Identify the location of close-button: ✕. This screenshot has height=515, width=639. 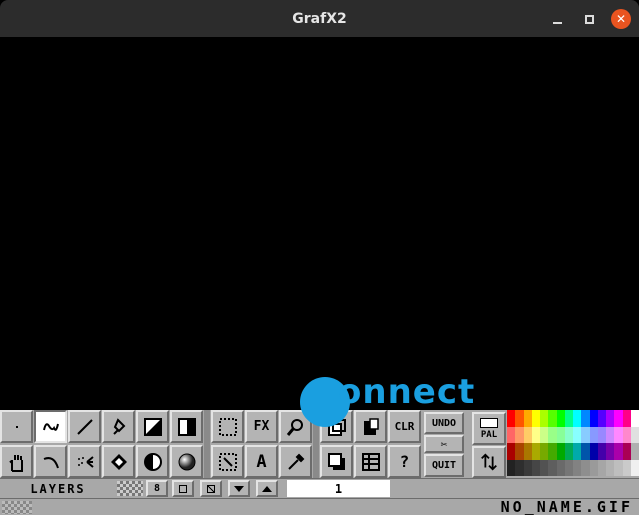
(621, 19).